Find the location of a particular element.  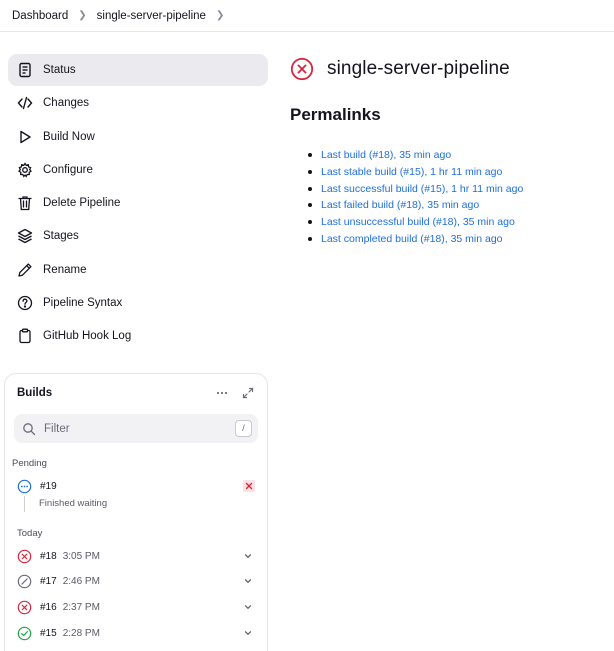

today-label: Today is located at coordinates (30, 533).